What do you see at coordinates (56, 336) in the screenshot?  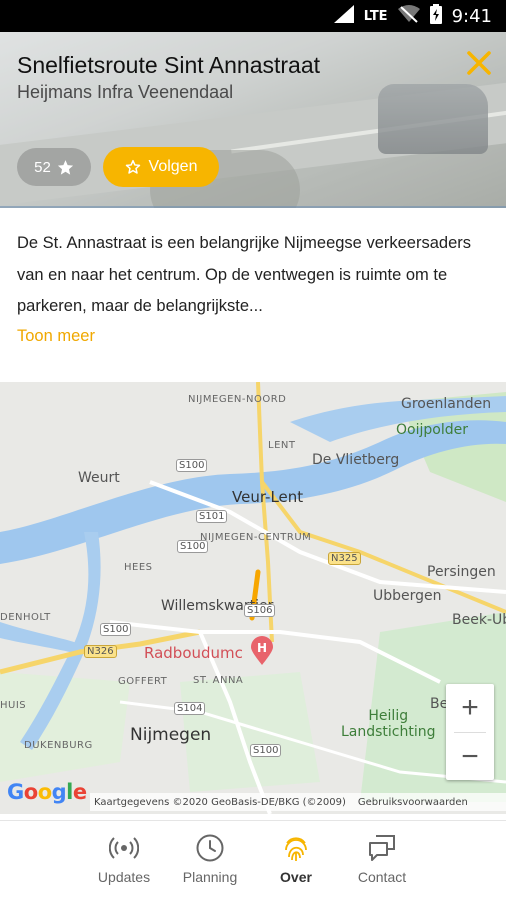 I see `show-more-link: Toon meer` at bounding box center [56, 336].